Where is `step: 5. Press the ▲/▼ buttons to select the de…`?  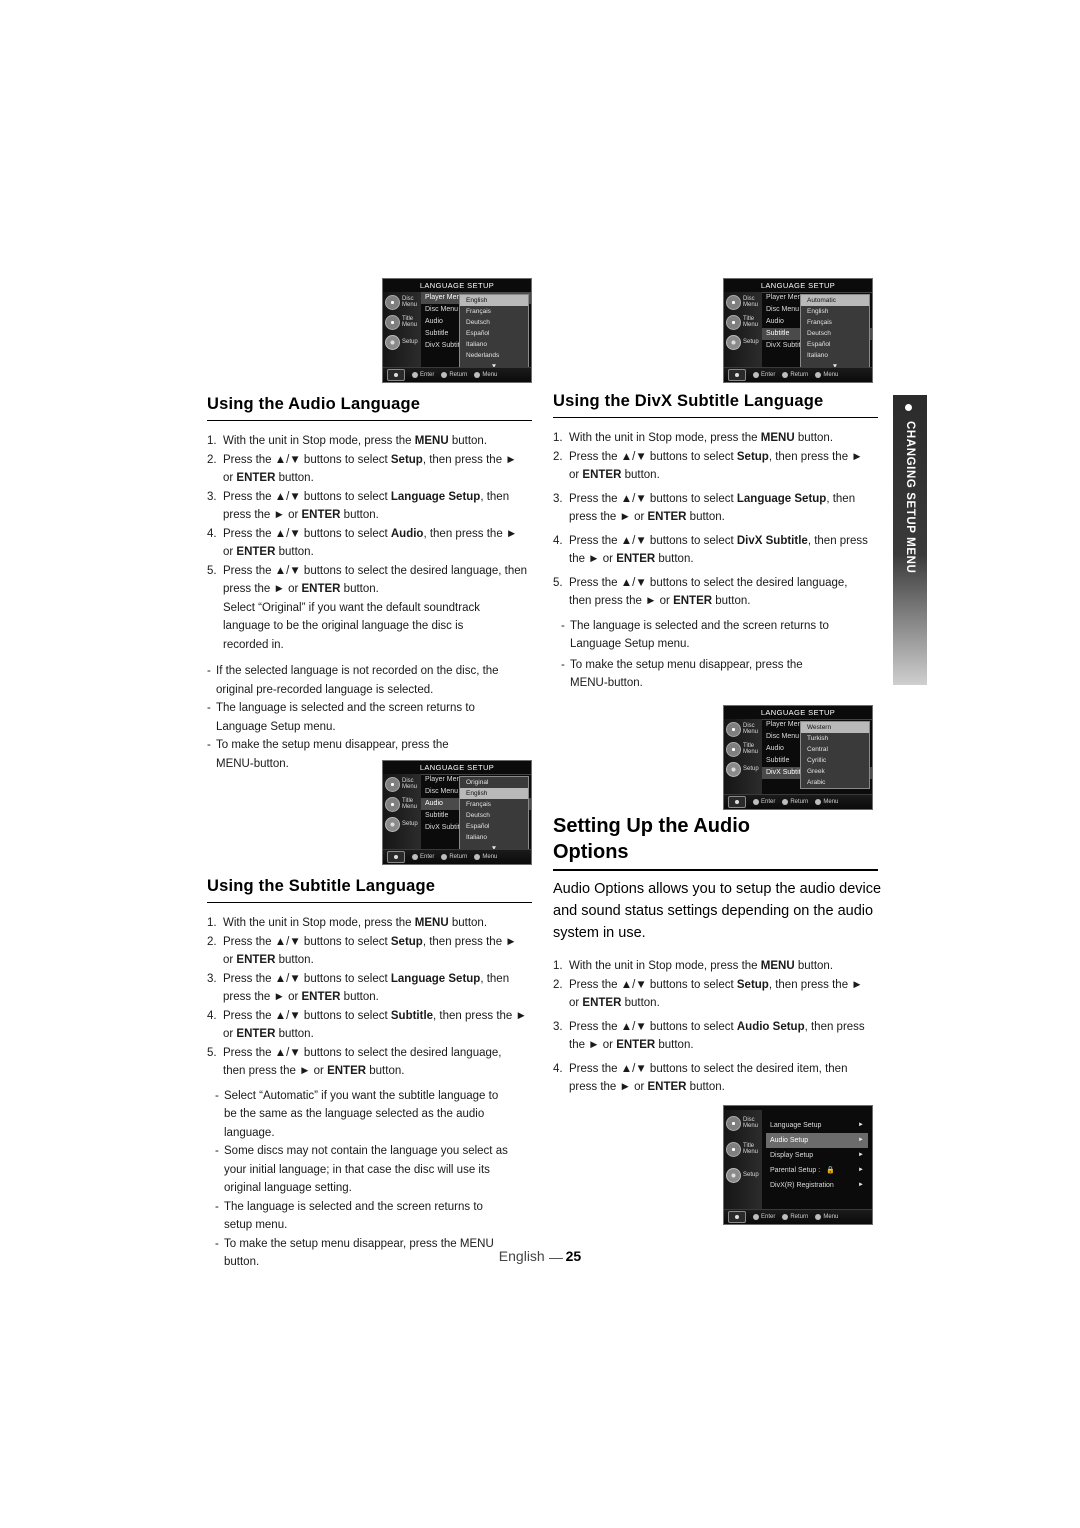 step: 5. Press the ▲/▼ buttons to select the de… is located at coordinates (354, 1052).